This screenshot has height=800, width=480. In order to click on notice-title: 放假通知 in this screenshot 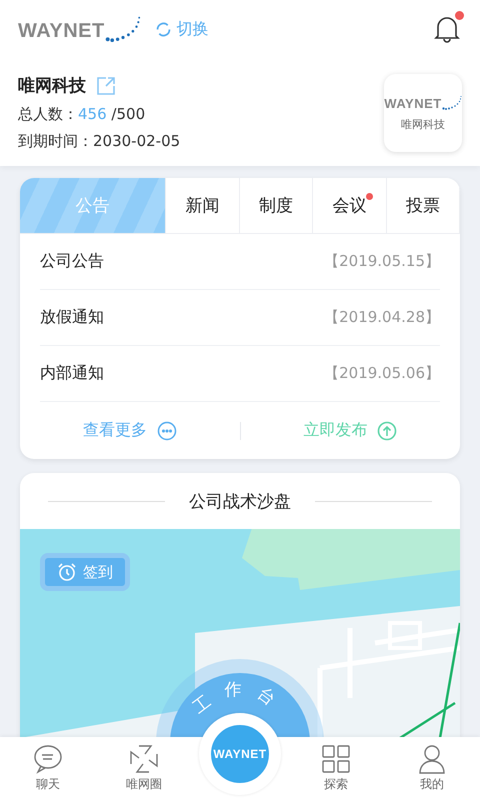, I will do `click(72, 317)`.